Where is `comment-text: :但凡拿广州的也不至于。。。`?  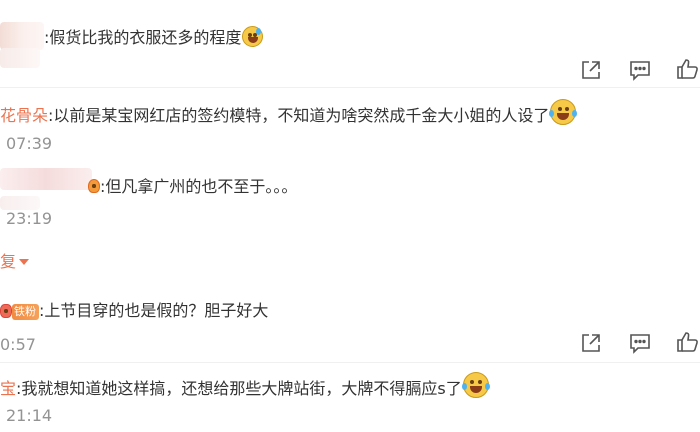 comment-text: :但凡拿广州的也不至于。。。 is located at coordinates (192, 187).